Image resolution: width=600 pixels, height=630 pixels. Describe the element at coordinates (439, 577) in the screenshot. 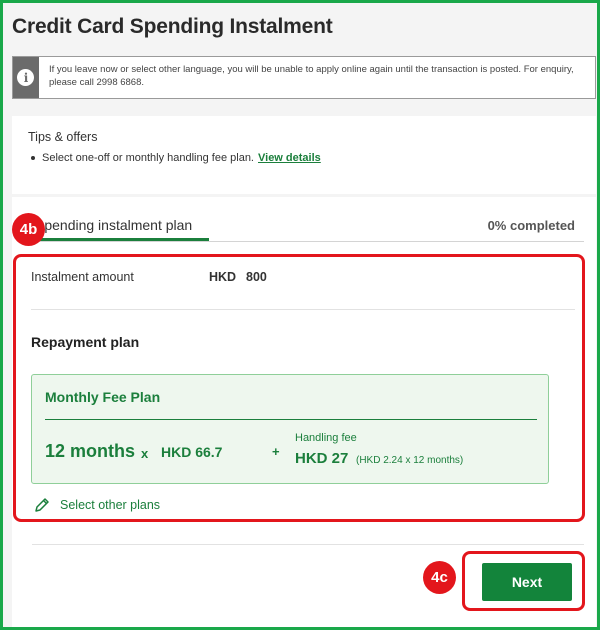

I see `step-badge-4c: 4c` at that location.